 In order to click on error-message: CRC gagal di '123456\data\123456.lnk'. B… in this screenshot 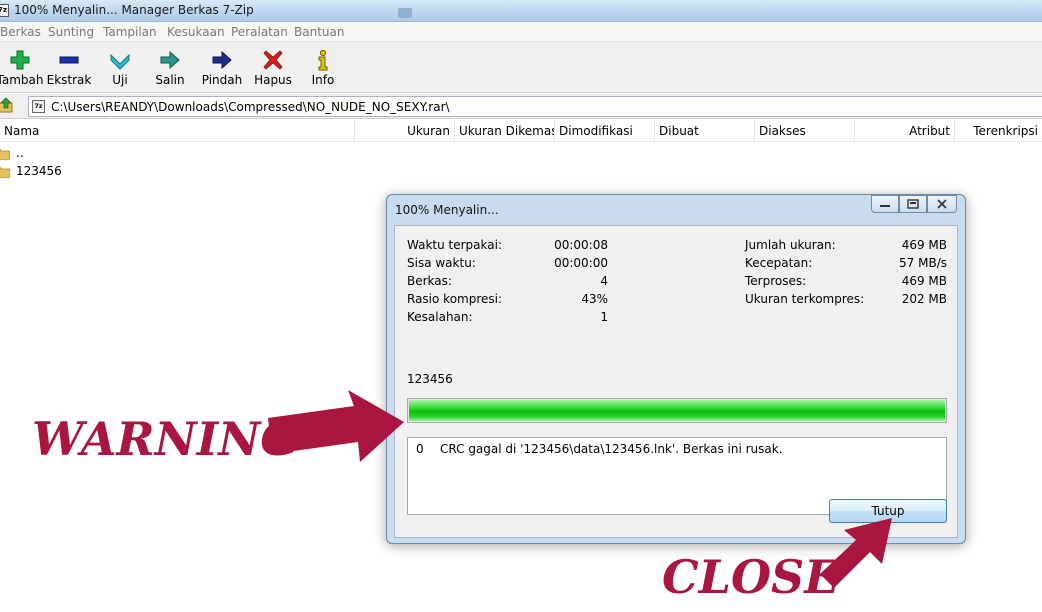, I will do `click(611, 449)`.